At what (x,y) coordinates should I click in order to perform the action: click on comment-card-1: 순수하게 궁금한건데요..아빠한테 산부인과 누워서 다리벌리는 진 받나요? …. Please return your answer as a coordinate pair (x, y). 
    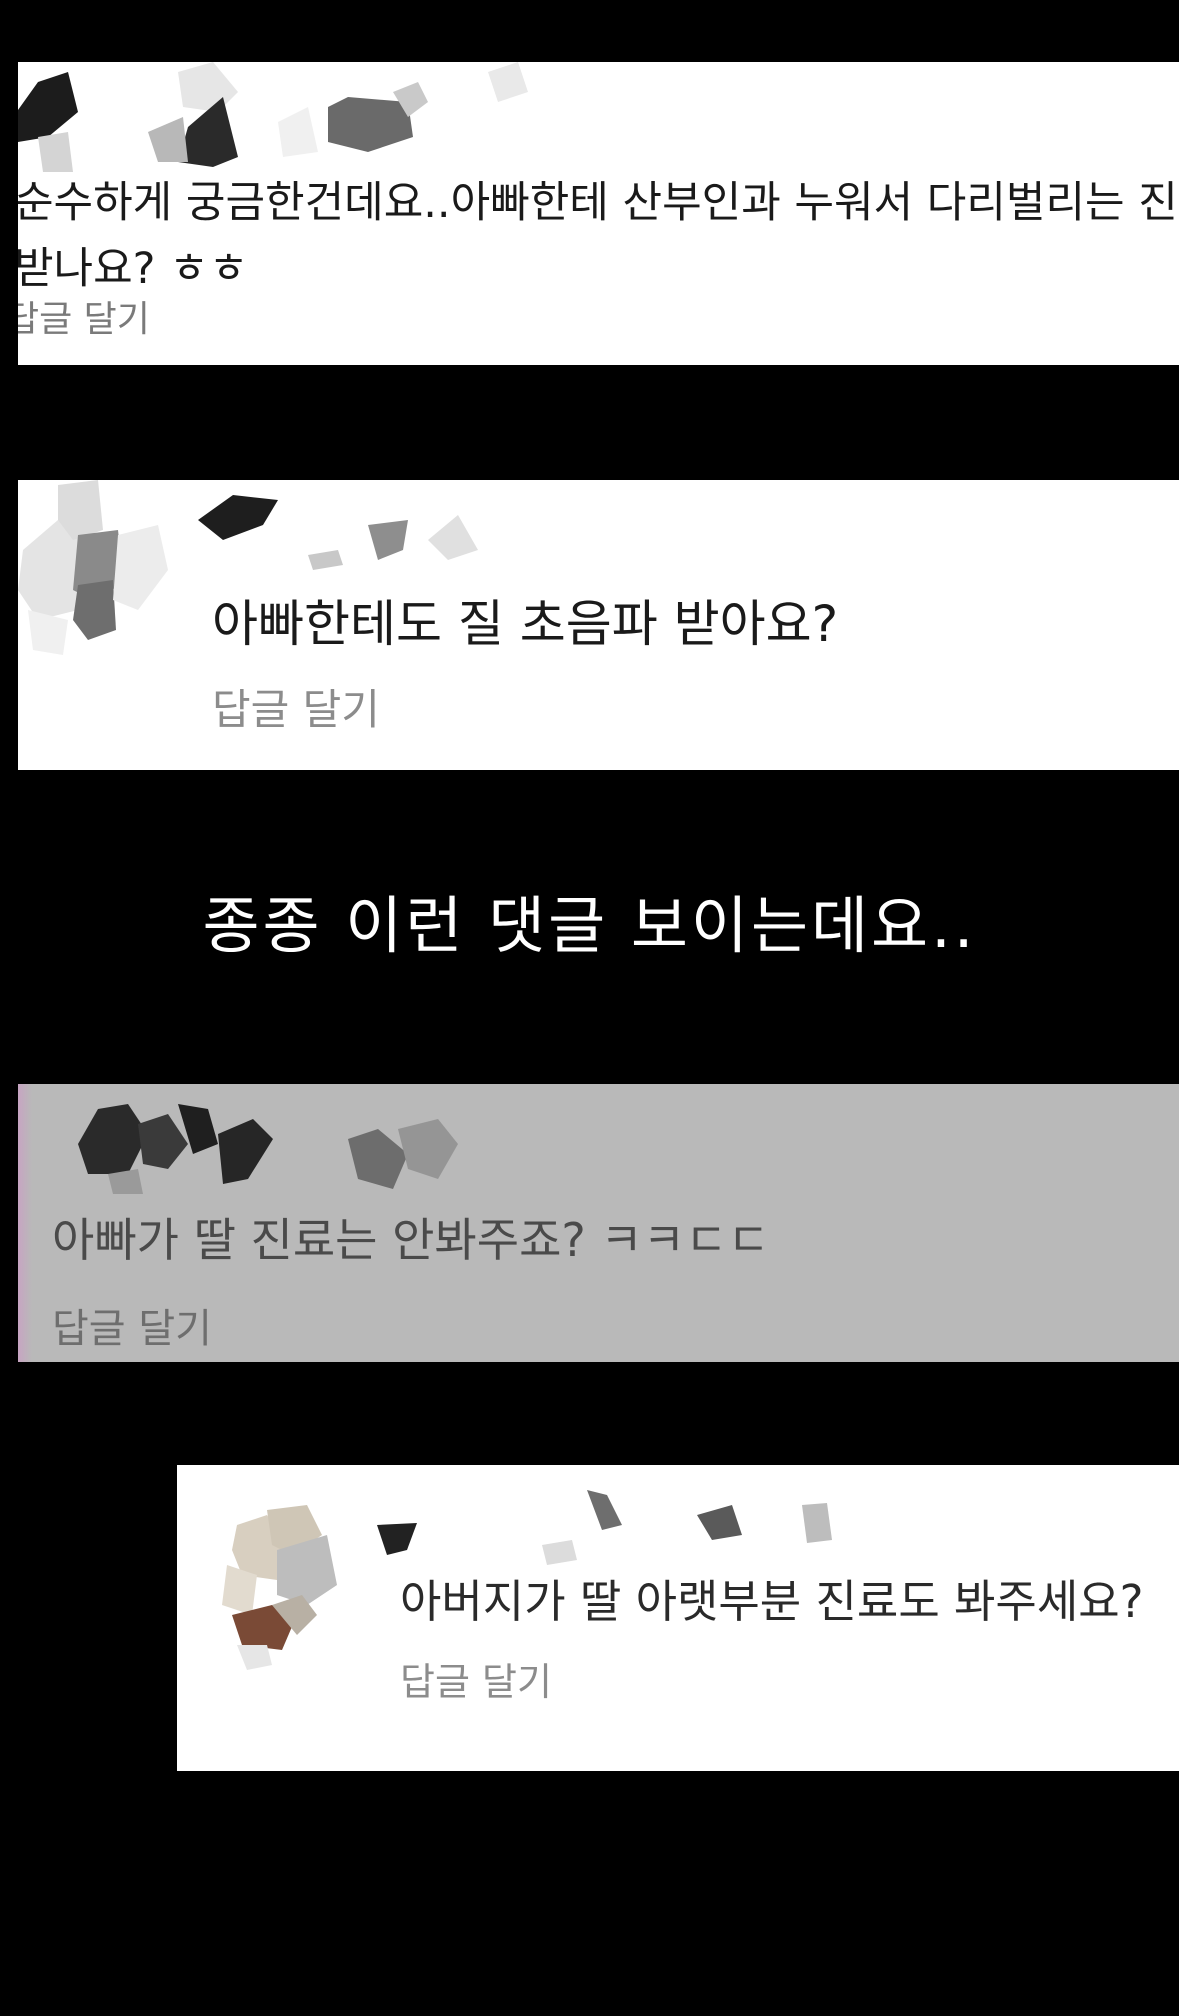
    Looking at the image, I should click on (598, 213).